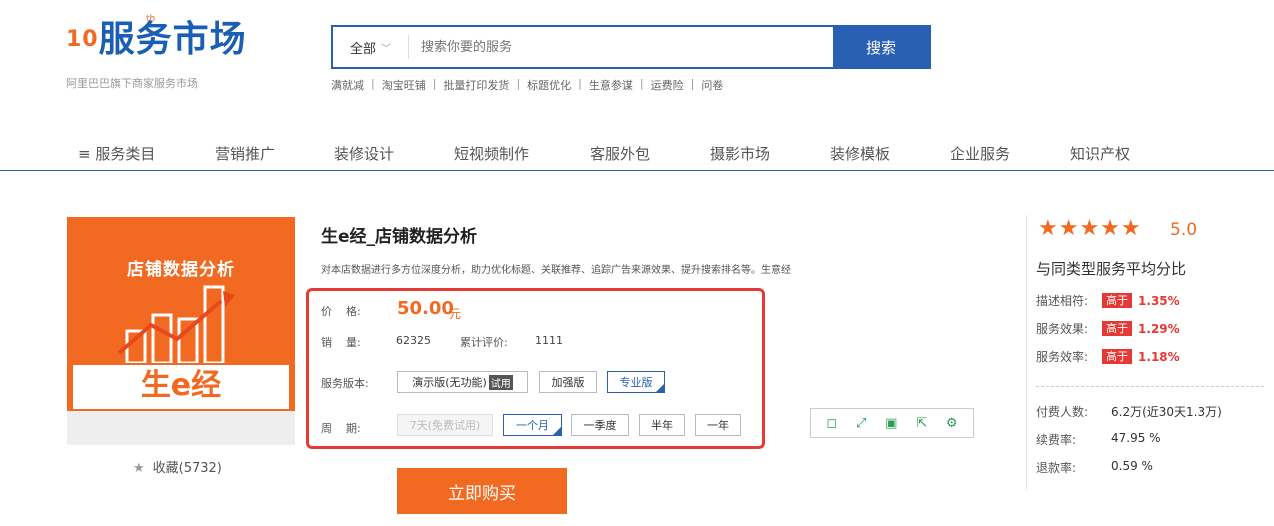 The height and width of the screenshot is (526, 1274). What do you see at coordinates (1132, 466) in the screenshot?
I see `stat-value: 0.59 %` at bounding box center [1132, 466].